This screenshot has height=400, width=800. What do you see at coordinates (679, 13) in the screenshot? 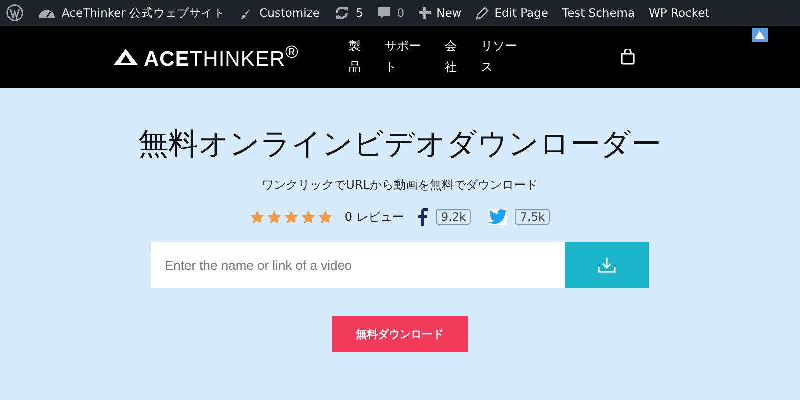
I see `admin-bar-item: WP Rocket` at bounding box center [679, 13].